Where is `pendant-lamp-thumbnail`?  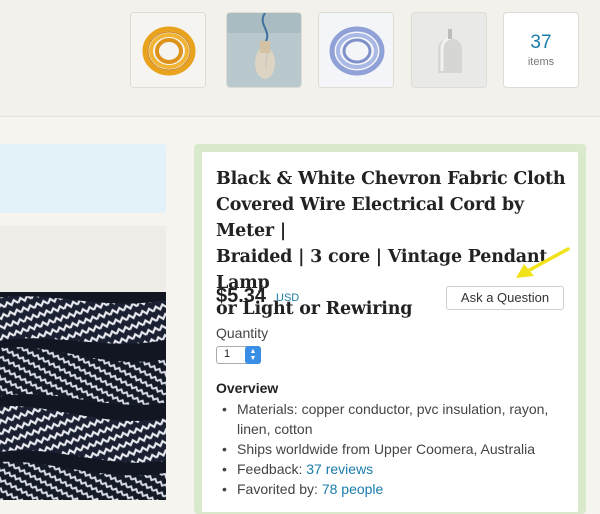 pendant-lamp-thumbnail is located at coordinates (264, 50).